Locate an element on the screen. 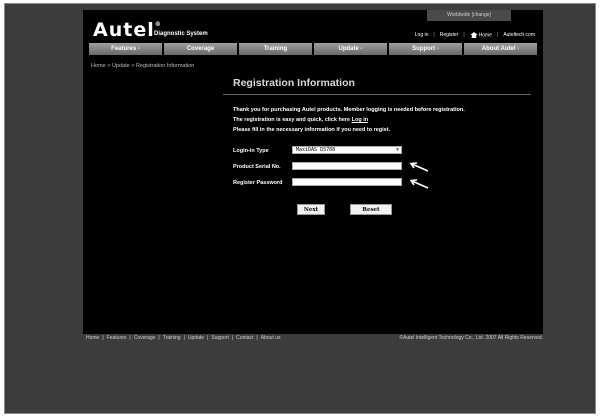 This screenshot has width=600, height=418. nav-tab-features: Features - is located at coordinates (125, 49).